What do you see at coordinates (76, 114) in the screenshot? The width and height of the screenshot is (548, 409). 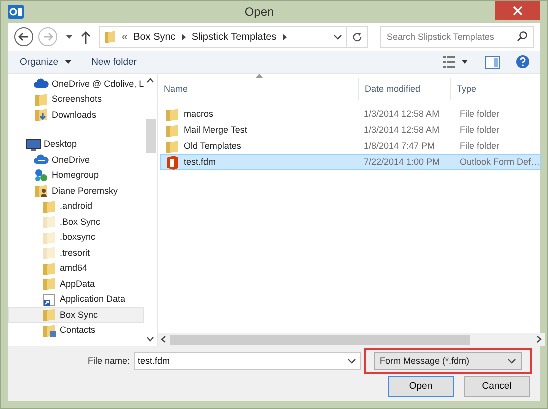 I see `nav-item: Downloads` at bounding box center [76, 114].